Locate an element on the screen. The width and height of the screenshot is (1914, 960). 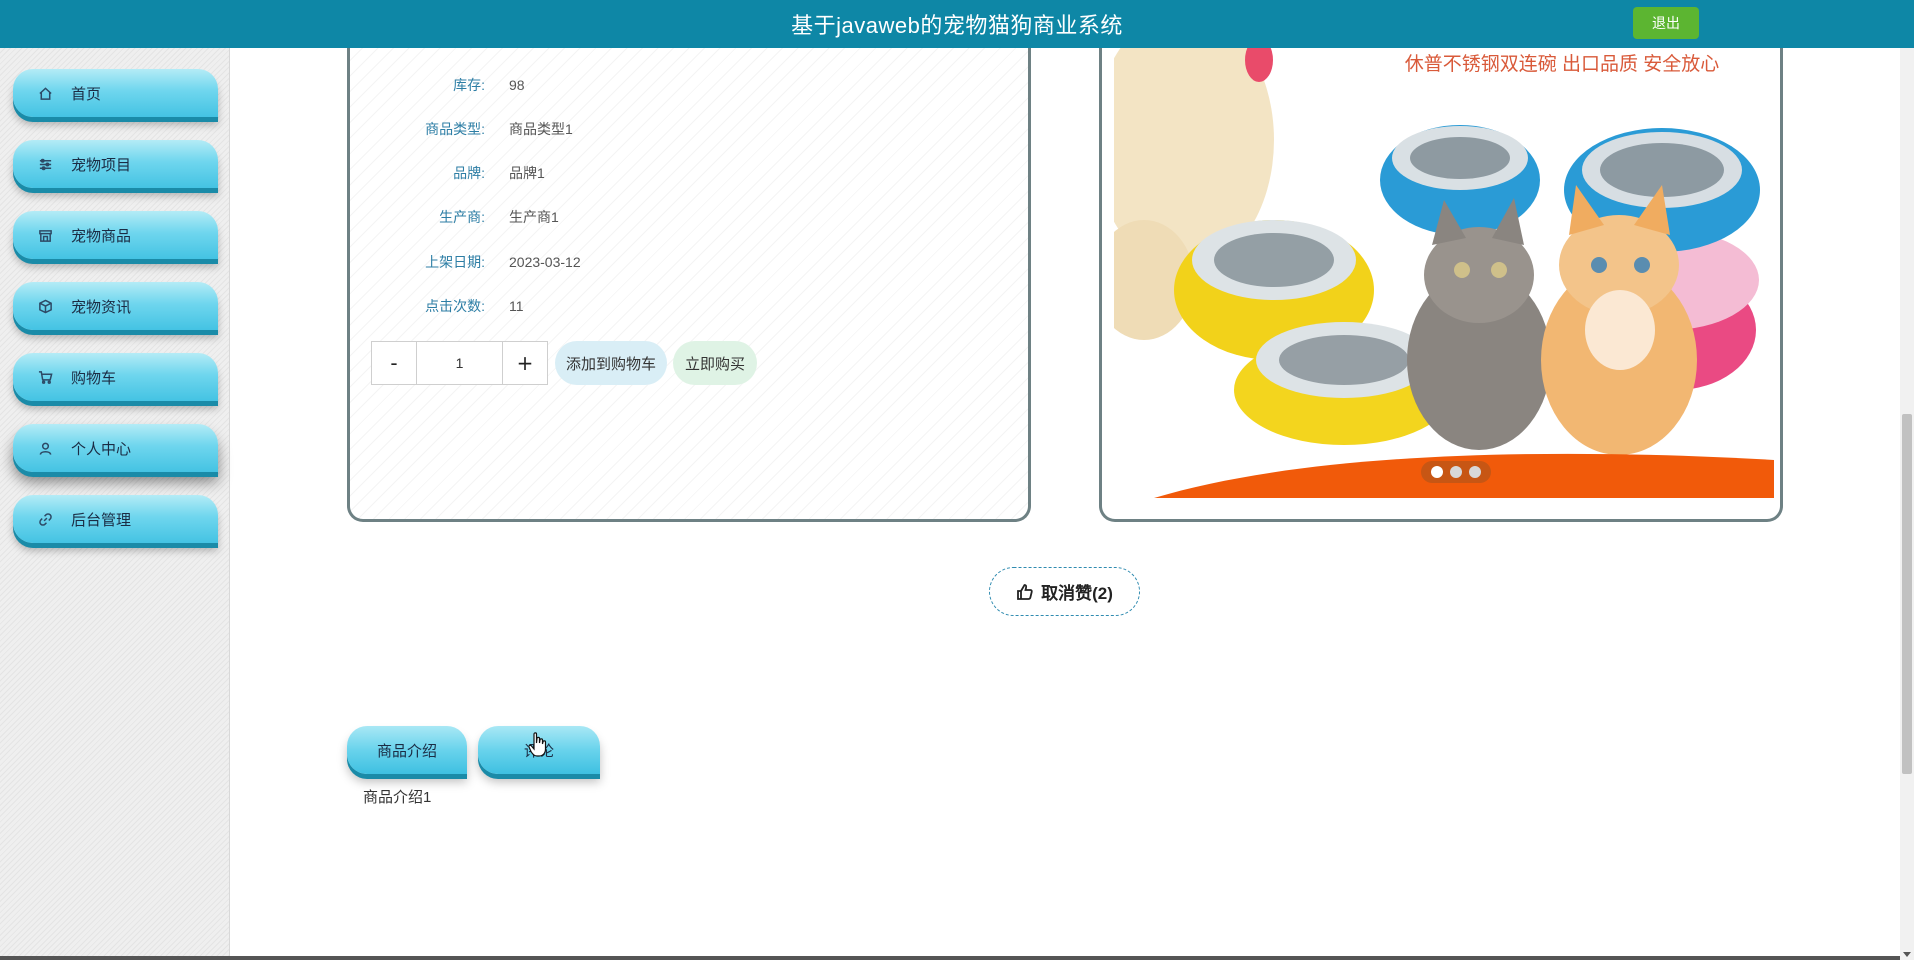
field-value: 生产商1 is located at coordinates (534, 217).